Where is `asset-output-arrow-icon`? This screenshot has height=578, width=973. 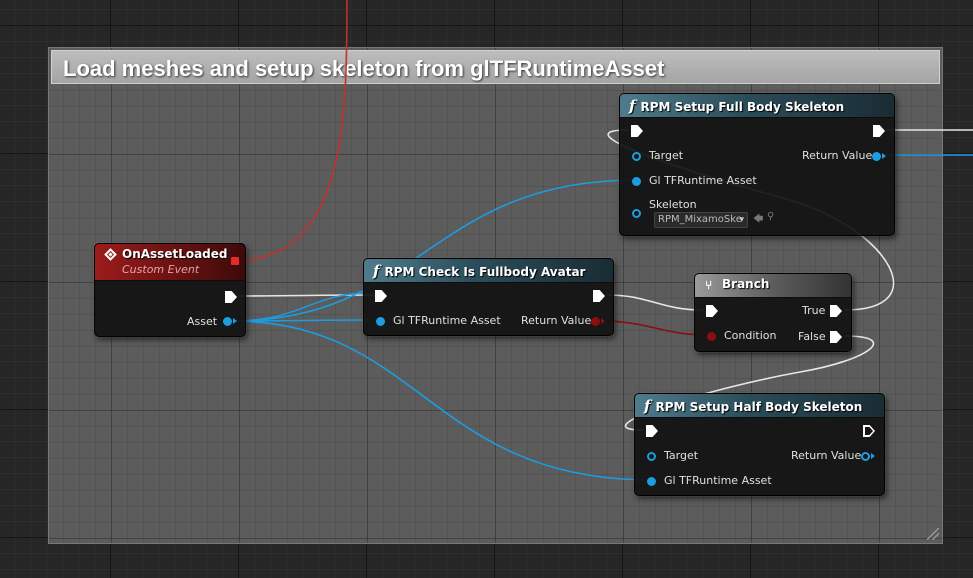 asset-output-arrow-icon is located at coordinates (235, 321).